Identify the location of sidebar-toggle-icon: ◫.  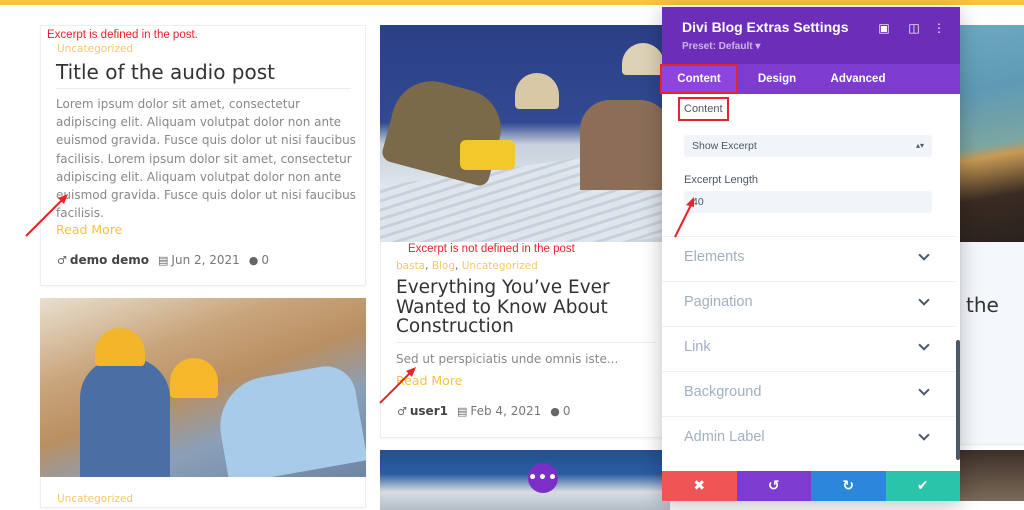
(914, 28).